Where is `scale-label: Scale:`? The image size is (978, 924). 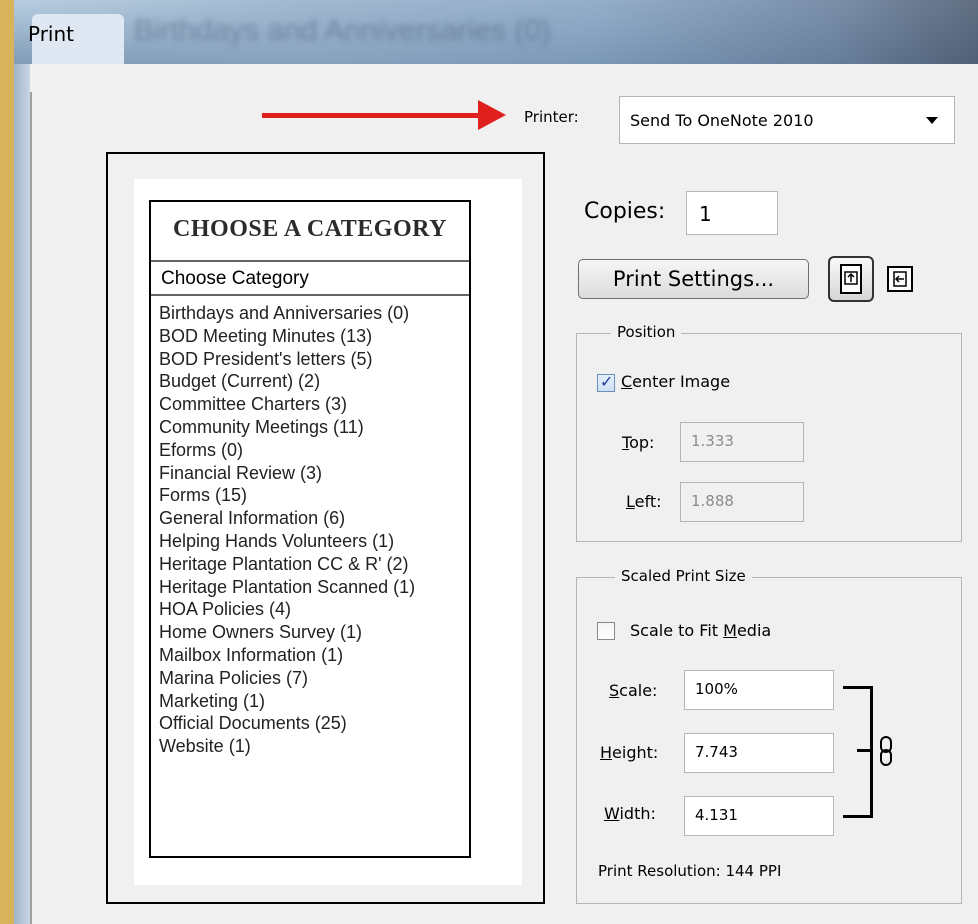 scale-label: Scale: is located at coordinates (633, 690).